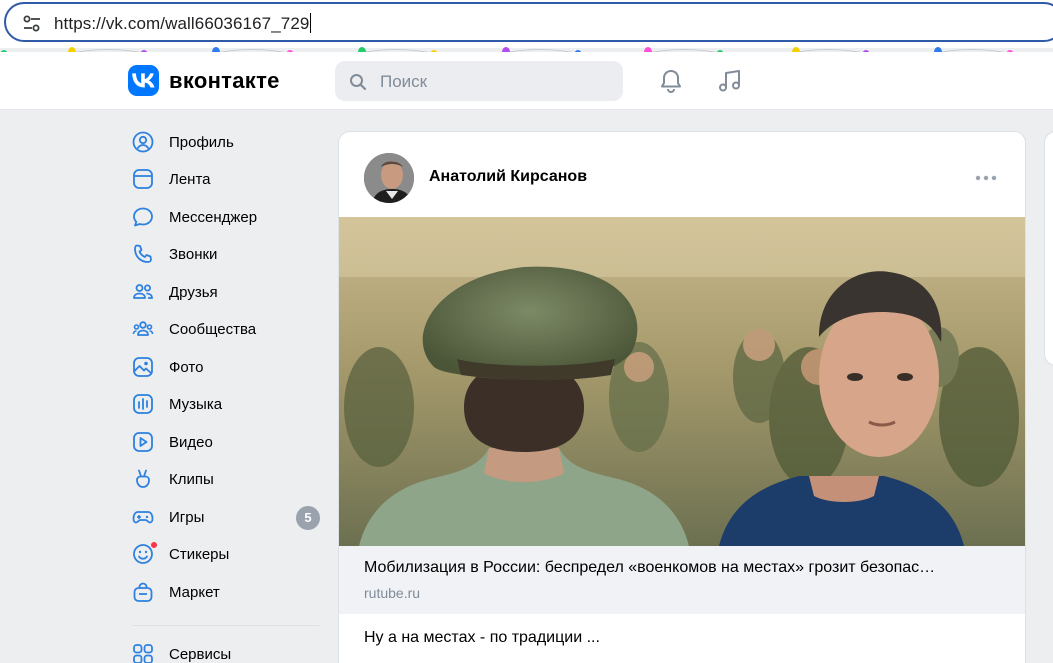 The width and height of the screenshot is (1053, 663). I want to click on clips-icon, so click(143, 478).